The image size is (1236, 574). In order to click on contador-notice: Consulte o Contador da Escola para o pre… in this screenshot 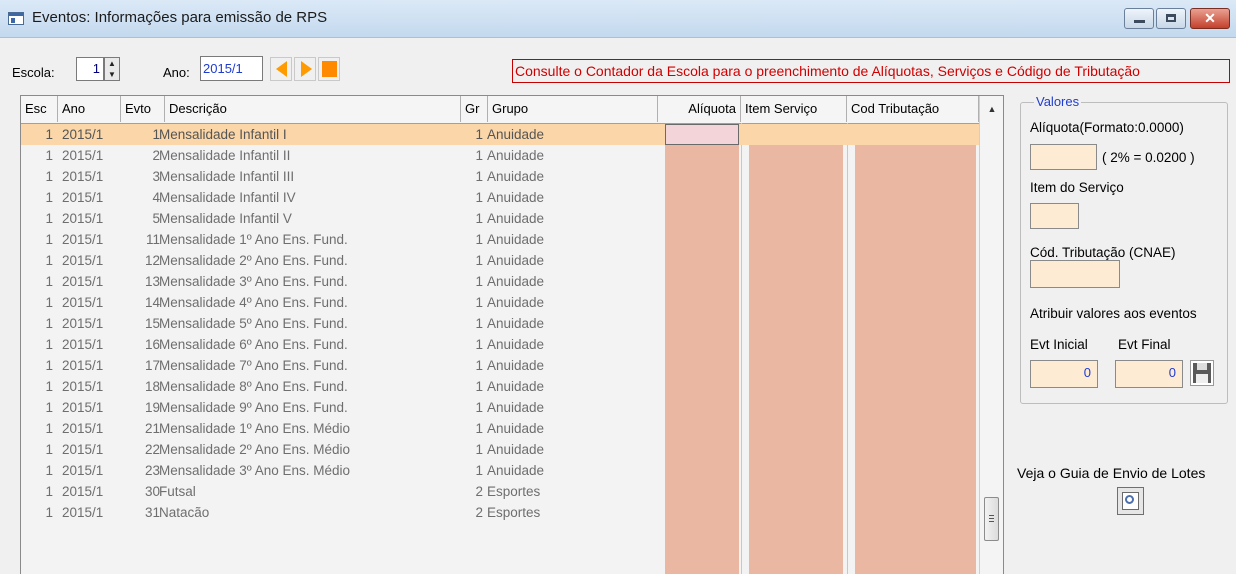, I will do `click(871, 71)`.